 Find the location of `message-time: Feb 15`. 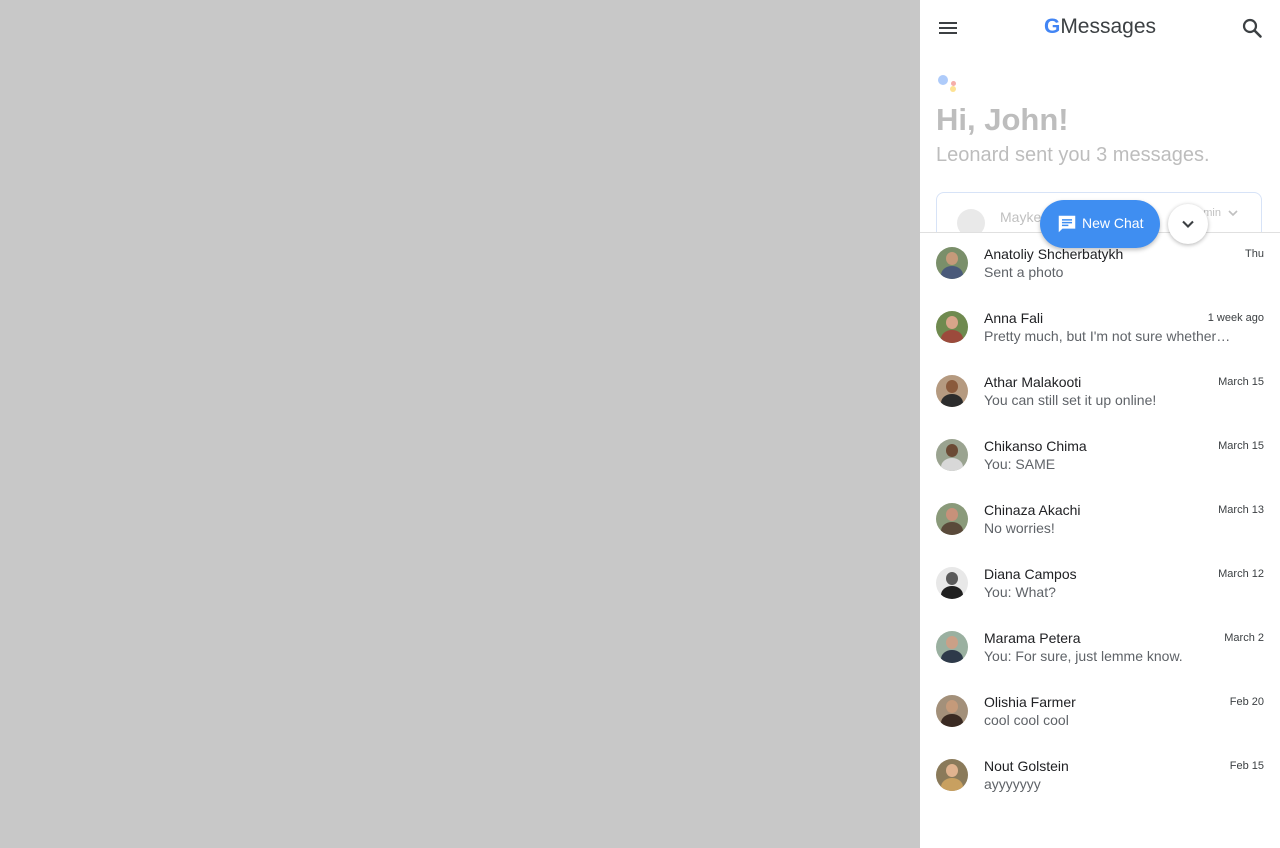

message-time: Feb 15 is located at coordinates (1246, 766).